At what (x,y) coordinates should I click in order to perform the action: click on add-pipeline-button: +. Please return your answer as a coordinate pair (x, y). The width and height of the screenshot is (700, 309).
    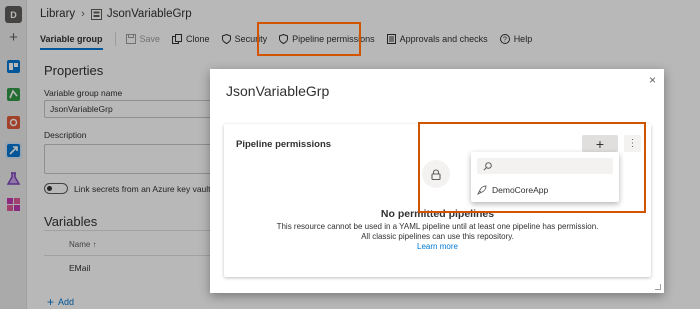
    Looking at the image, I should click on (600, 143).